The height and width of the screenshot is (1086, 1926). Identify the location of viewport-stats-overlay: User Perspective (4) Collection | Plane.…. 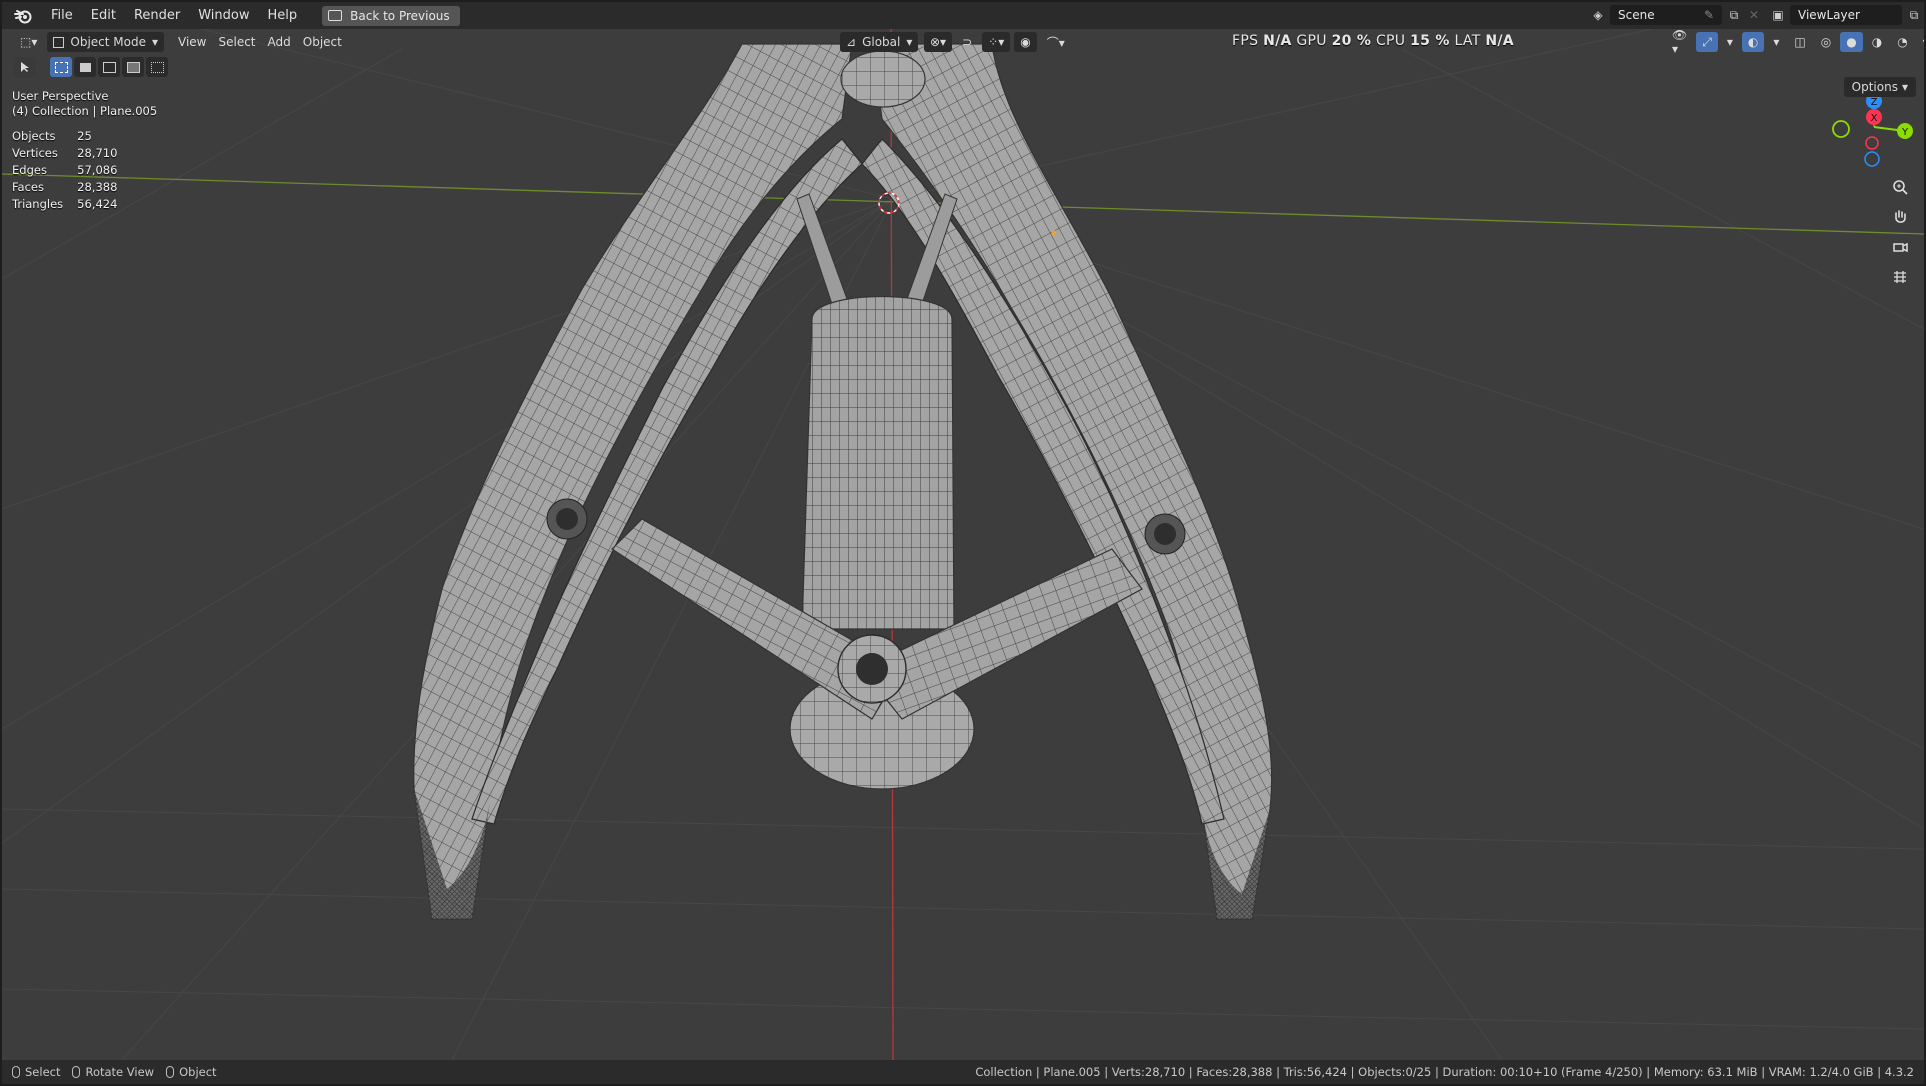
(84, 151).